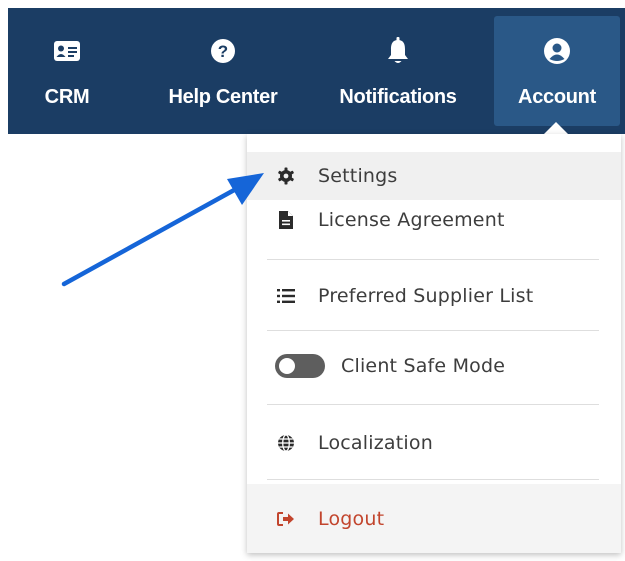 The image size is (625, 561). I want to click on menu-item-license-agreement: License Agreement, so click(434, 220).